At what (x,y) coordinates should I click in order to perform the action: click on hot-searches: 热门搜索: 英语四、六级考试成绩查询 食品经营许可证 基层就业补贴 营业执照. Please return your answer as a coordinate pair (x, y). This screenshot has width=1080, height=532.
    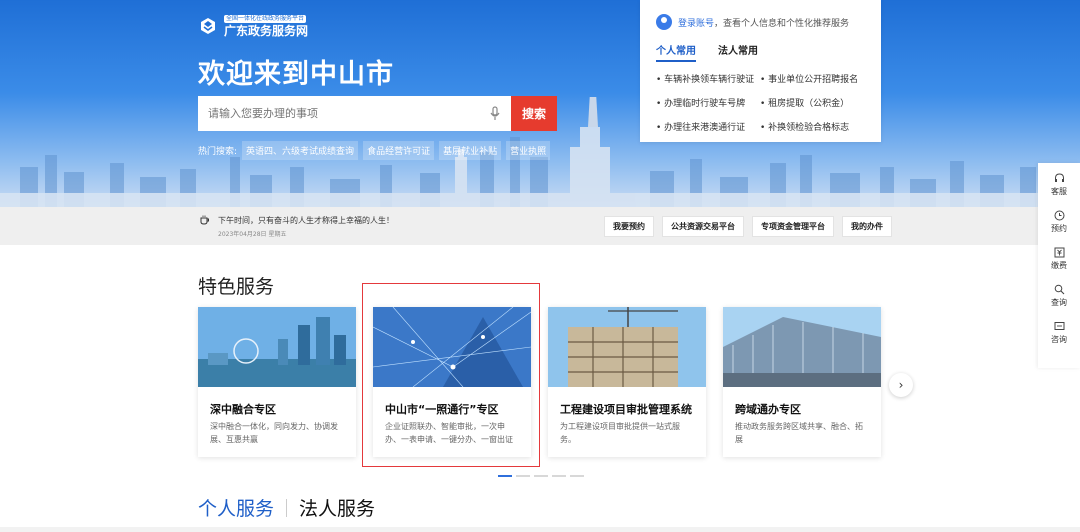
    Looking at the image, I should click on (374, 150).